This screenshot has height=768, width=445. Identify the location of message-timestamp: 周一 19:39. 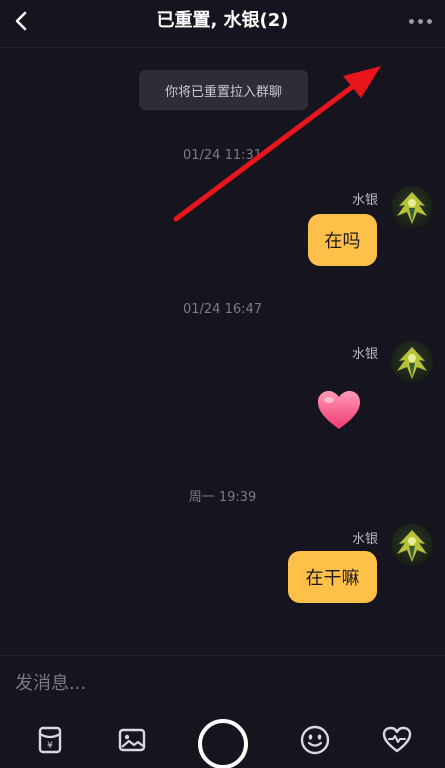
(222, 497).